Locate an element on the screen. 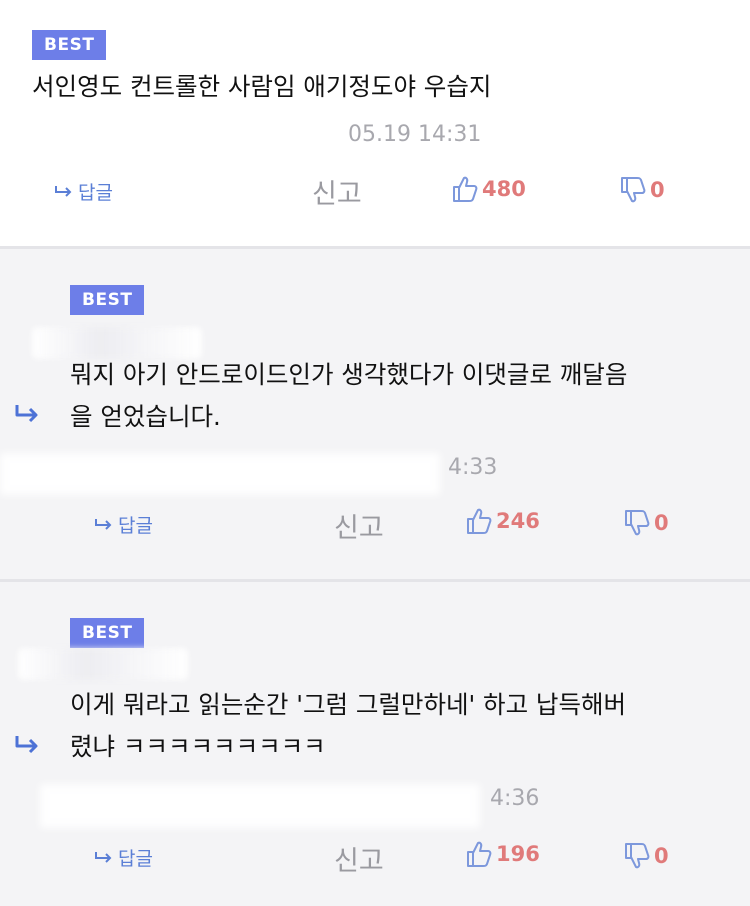 Image resolution: width=750 pixels, height=906 pixels. comment-text: 서인영도 컨트롤한 사람임 애기정도야 우습지 is located at coordinates (261, 87).